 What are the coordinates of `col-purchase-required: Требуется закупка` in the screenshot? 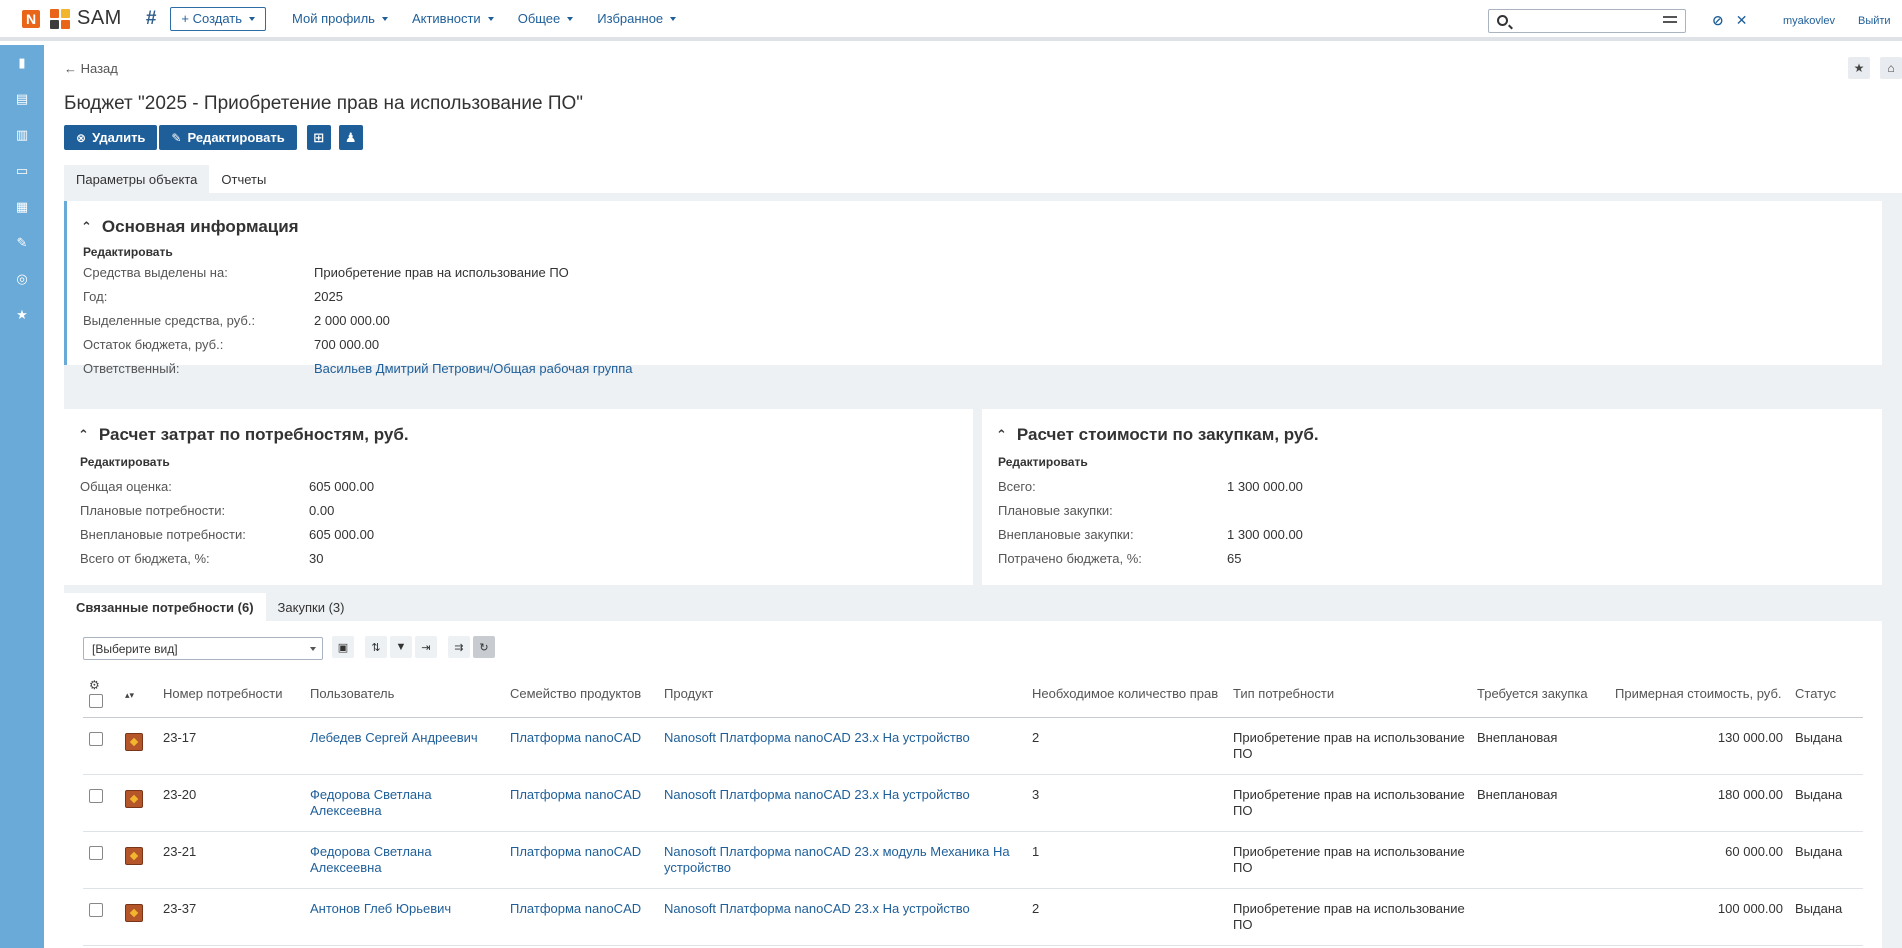 It's located at (1540, 695).